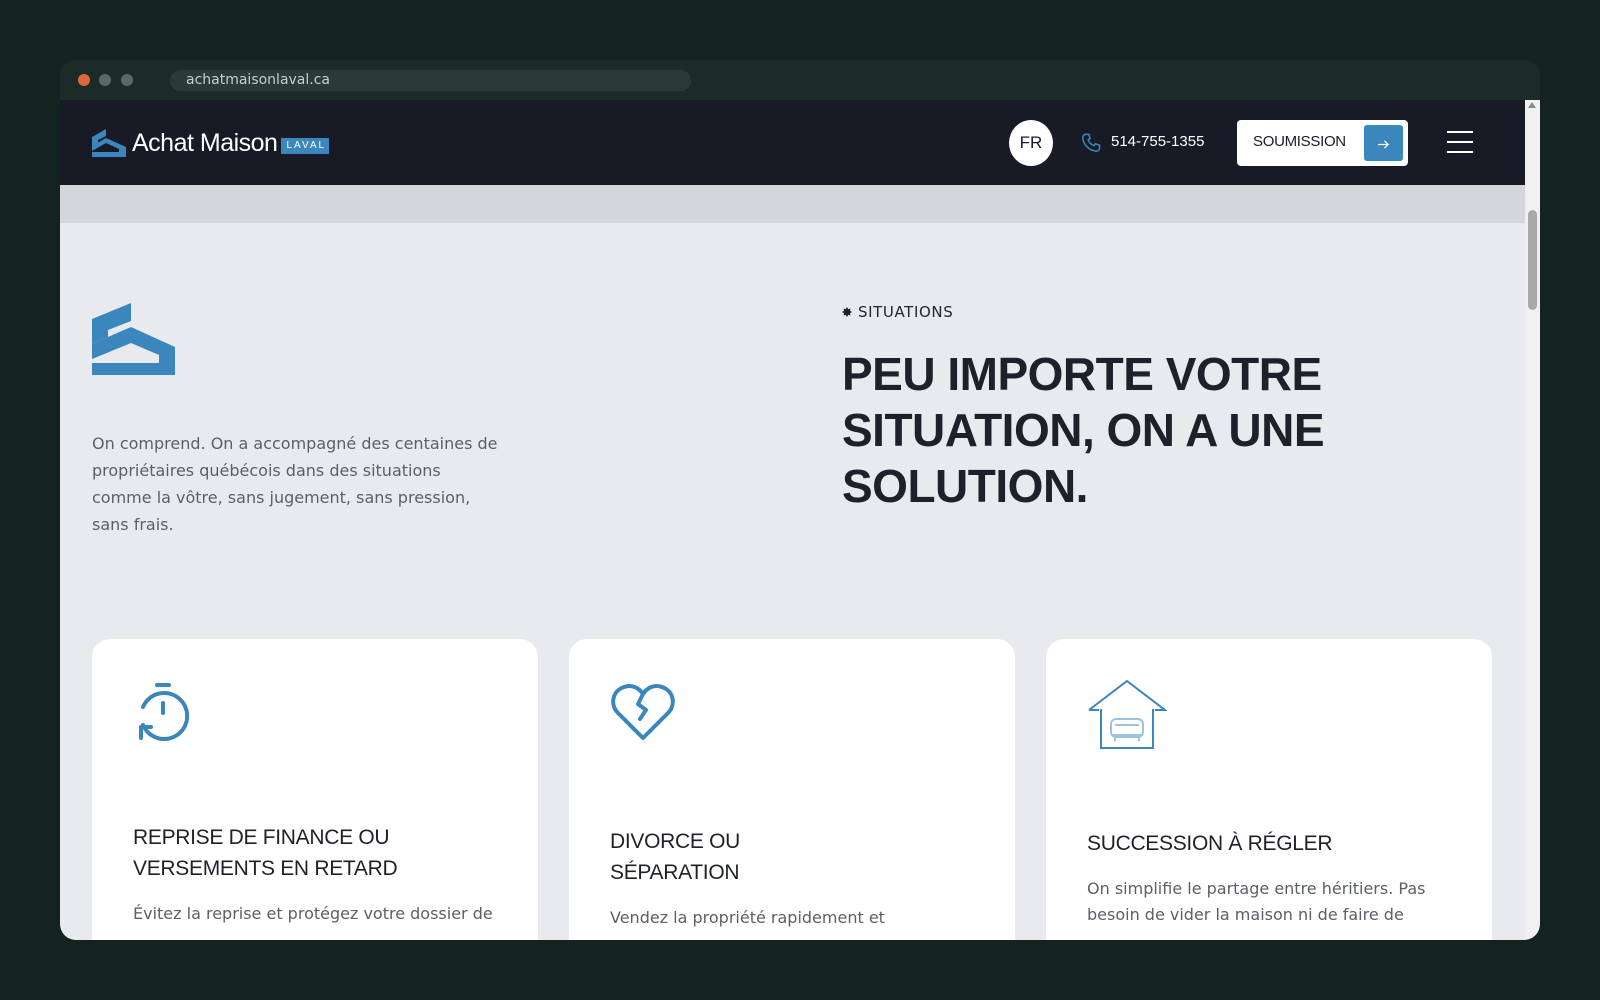 The image size is (1600, 1000). What do you see at coordinates (133, 339) in the screenshot?
I see `brand-house-icon` at bounding box center [133, 339].